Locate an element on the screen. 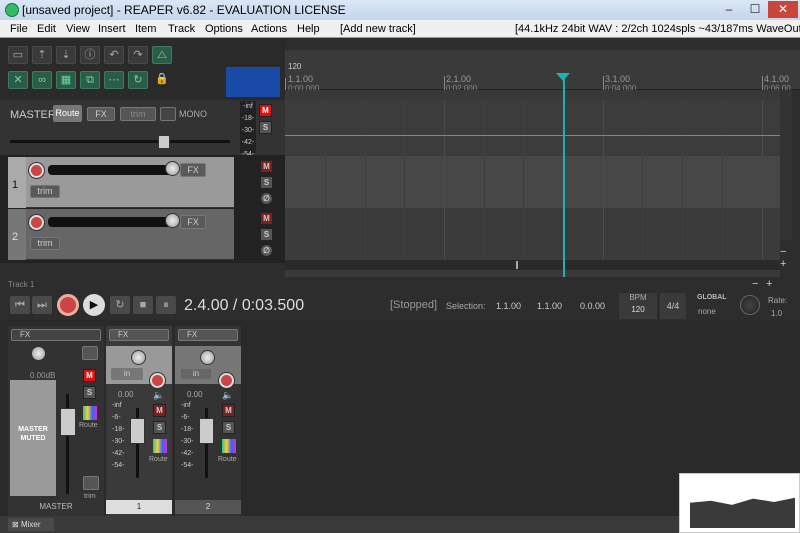 This screenshot has width=800, height=533. time-signature: 4/4 is located at coordinates (673, 306).